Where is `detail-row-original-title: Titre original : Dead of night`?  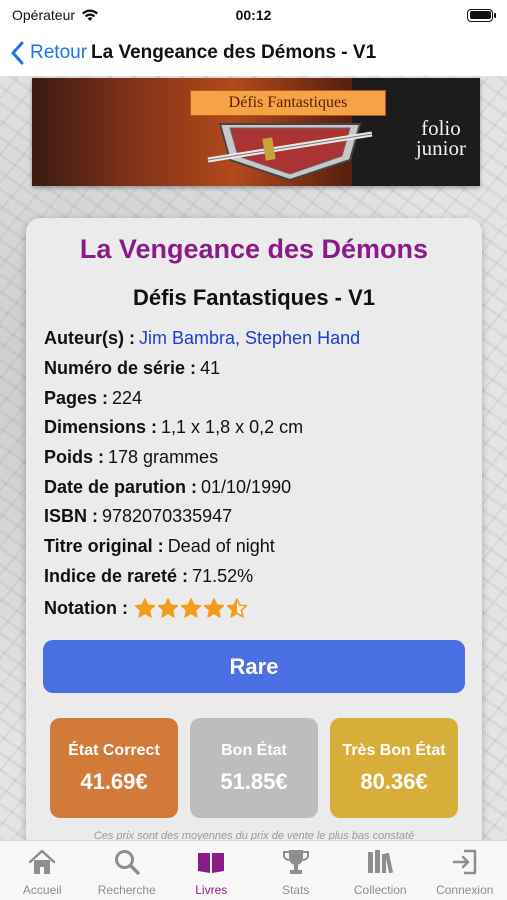
detail-row-original-title: Titre original : Dead of night is located at coordinates (256, 547).